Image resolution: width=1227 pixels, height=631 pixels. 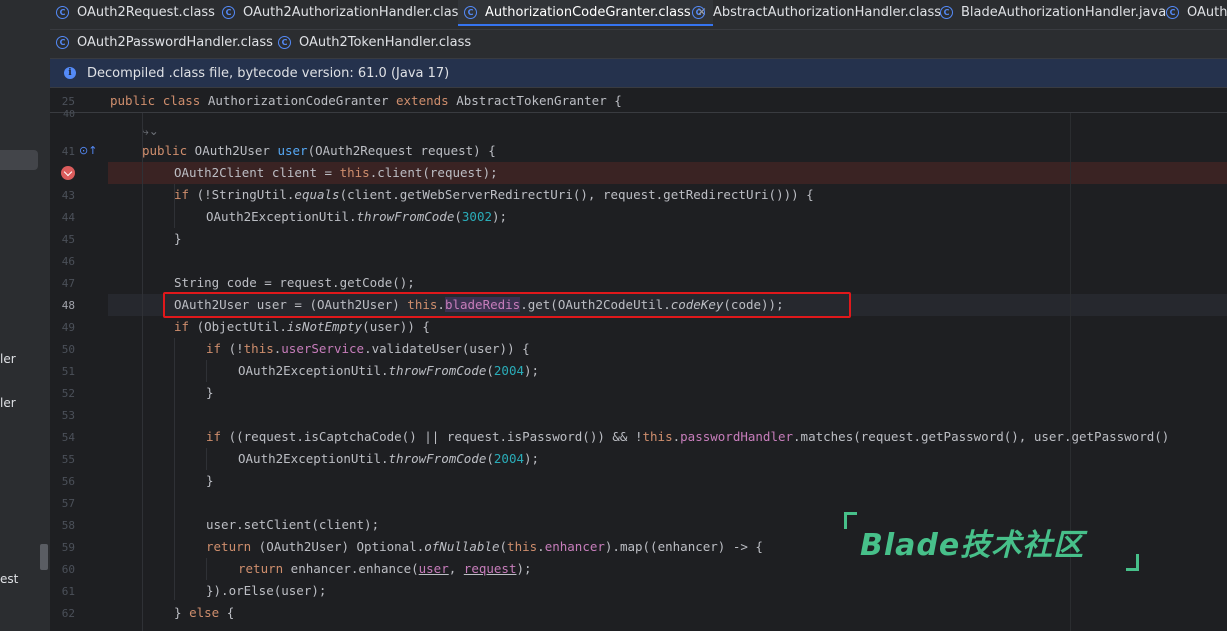 What do you see at coordinates (8, 403) in the screenshot?
I see `project-item-2: ler` at bounding box center [8, 403].